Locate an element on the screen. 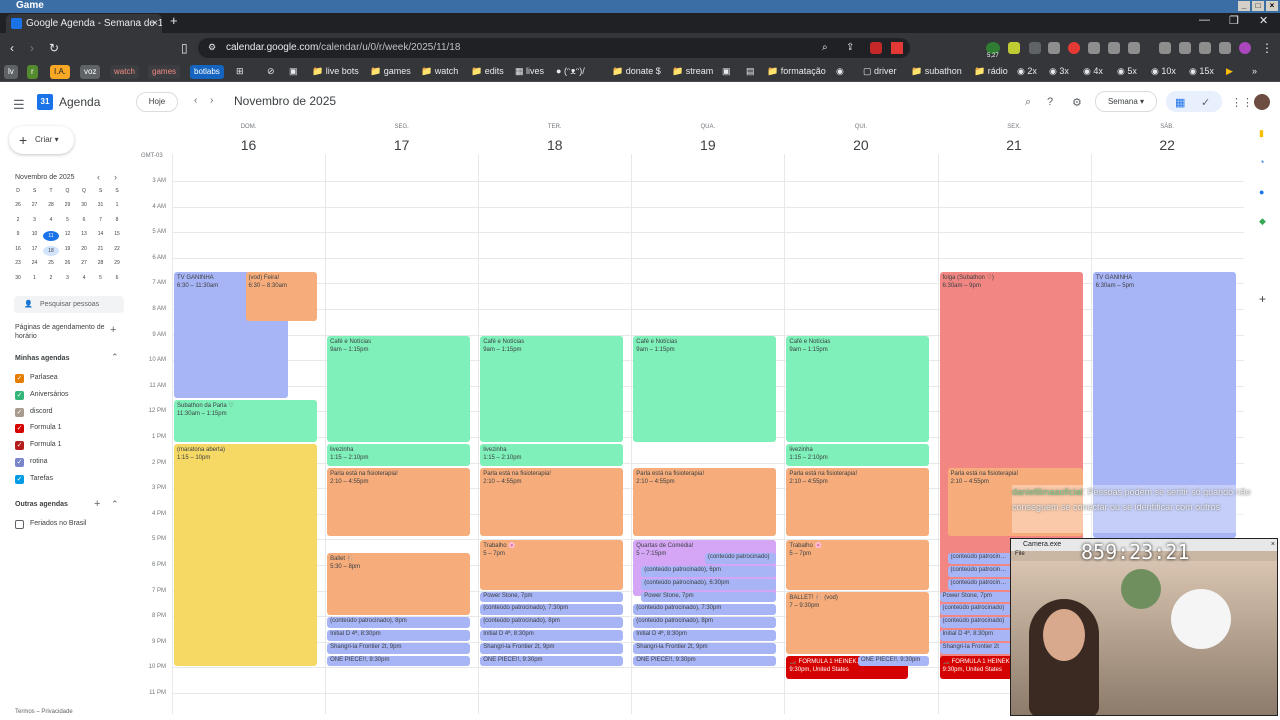 The image size is (1280, 720). bookmark-folder: 📁 formatação is located at coordinates (796, 71).